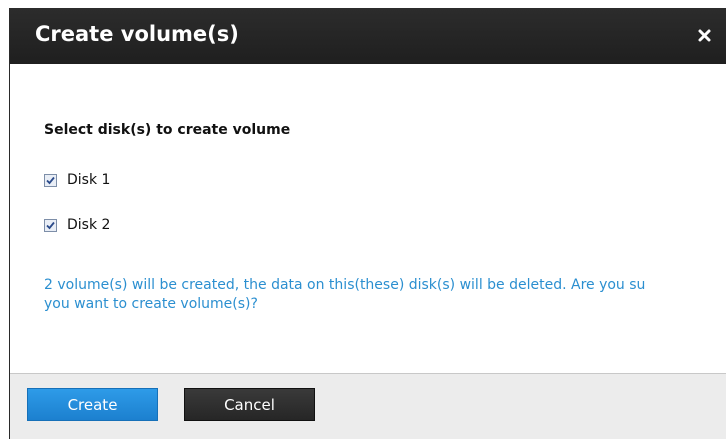 This screenshot has height=439, width=726. Describe the element at coordinates (92, 404) in the screenshot. I see `create-button: Create` at that location.